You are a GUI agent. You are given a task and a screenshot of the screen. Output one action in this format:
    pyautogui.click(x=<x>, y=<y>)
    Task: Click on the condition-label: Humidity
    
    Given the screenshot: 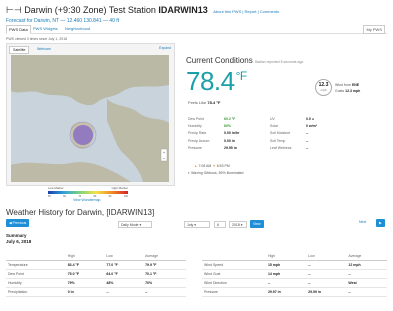 What is the action you would take?
    pyautogui.click(x=195, y=126)
    